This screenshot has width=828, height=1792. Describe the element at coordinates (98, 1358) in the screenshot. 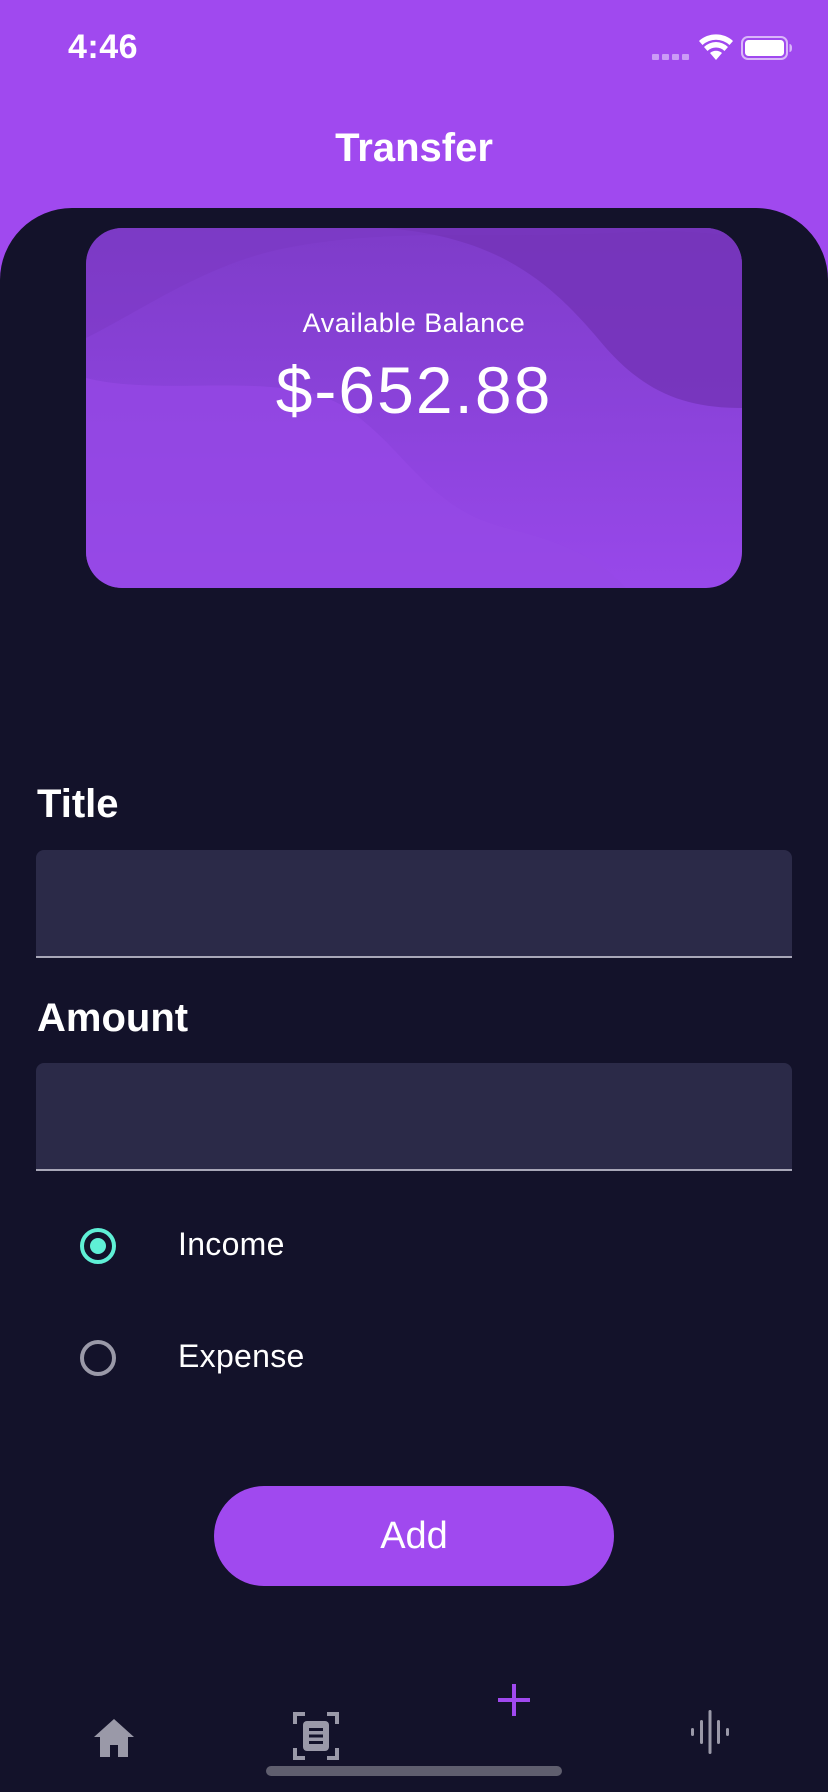

I see `radio-unselected-icon` at that location.